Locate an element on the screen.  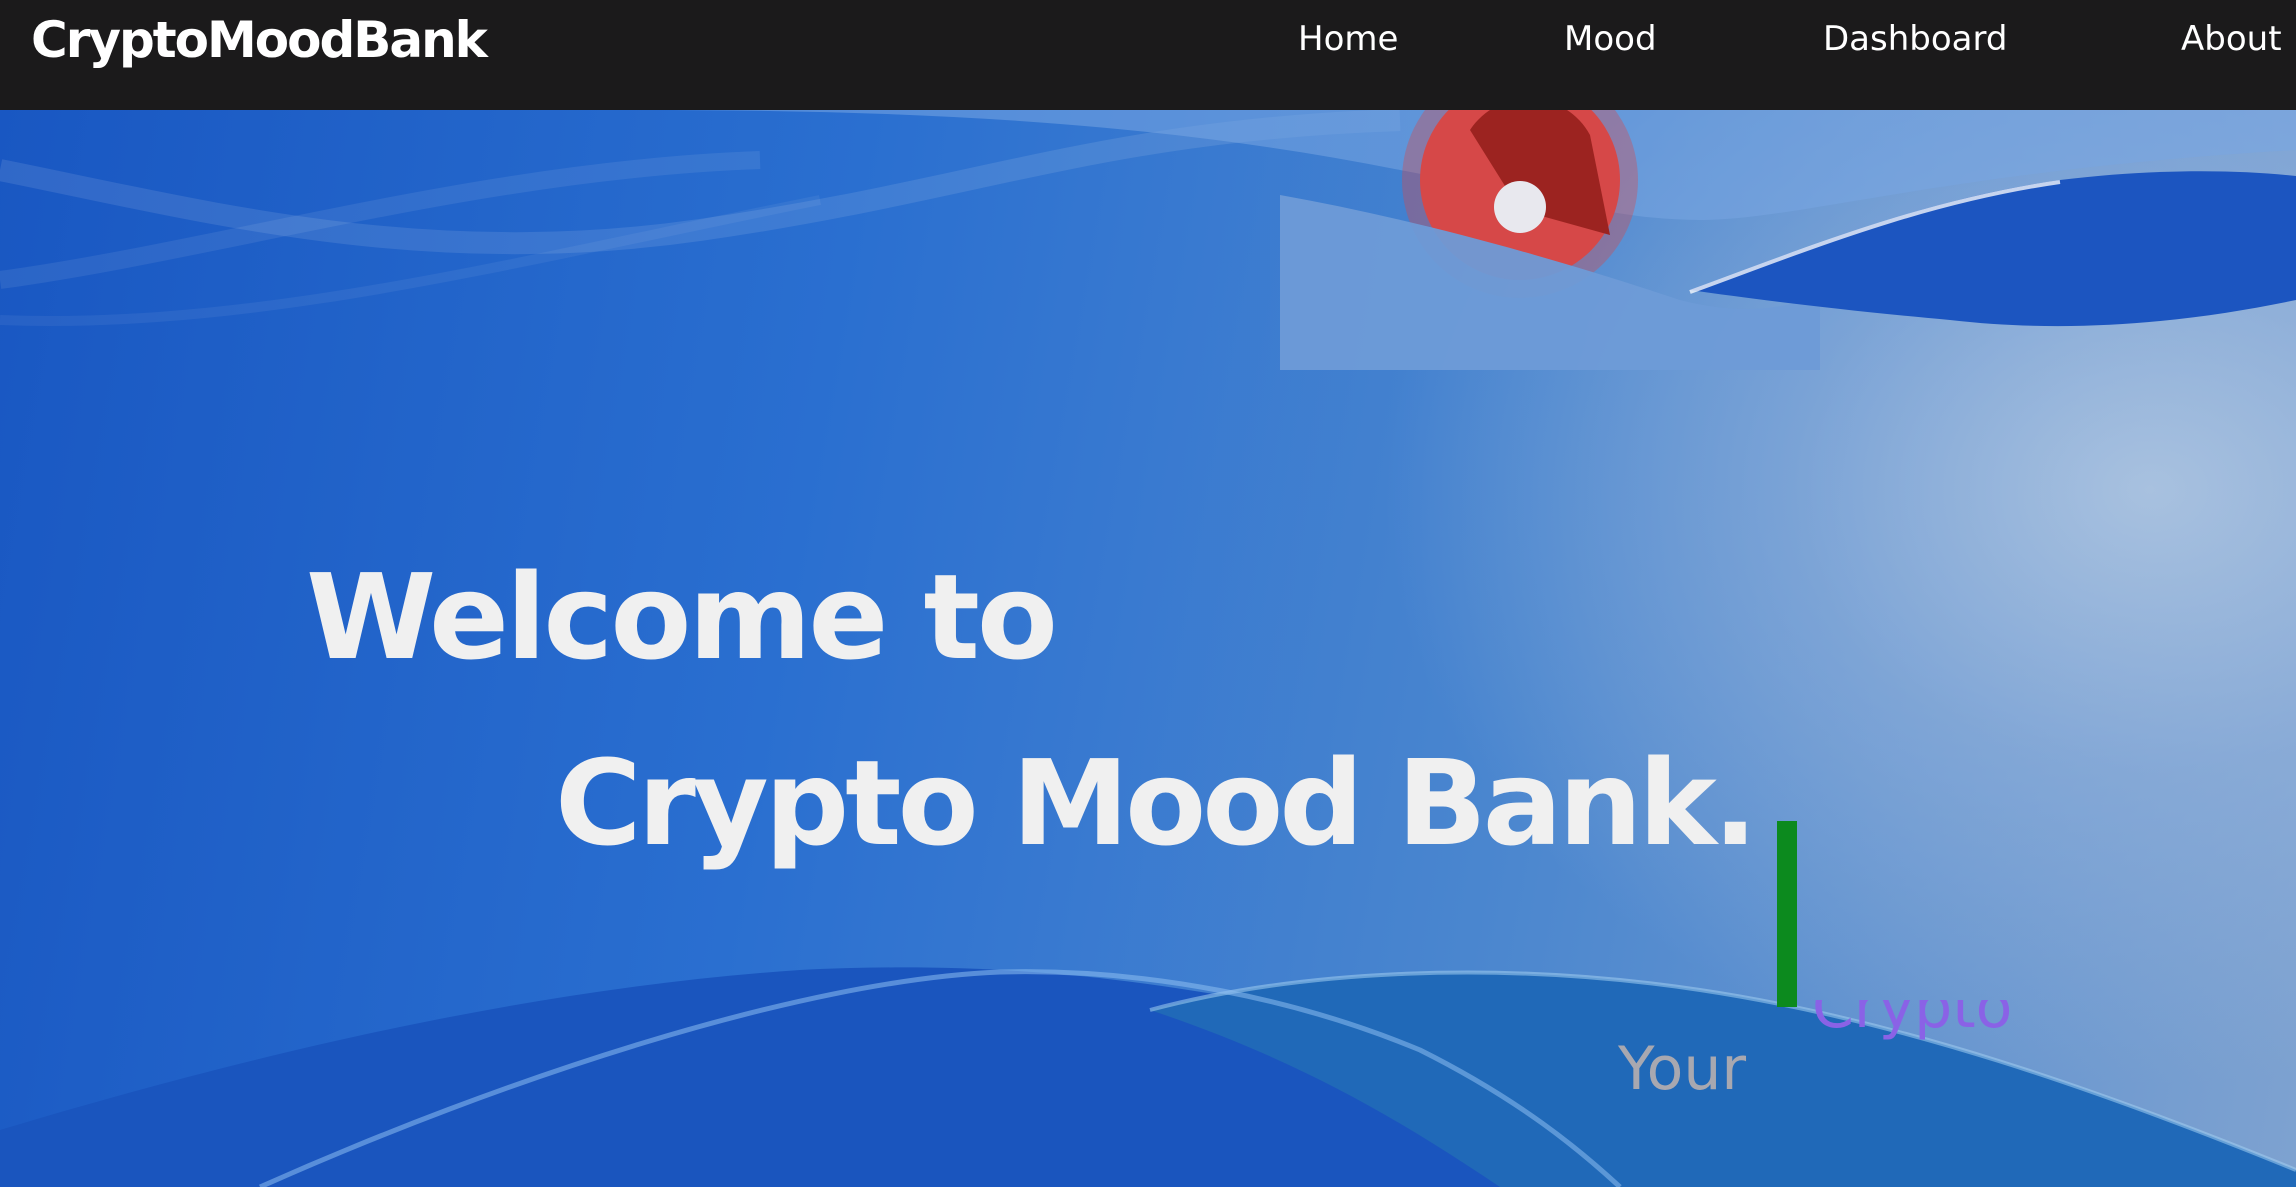
nav-link-about: About is located at coordinates (2231, 39).